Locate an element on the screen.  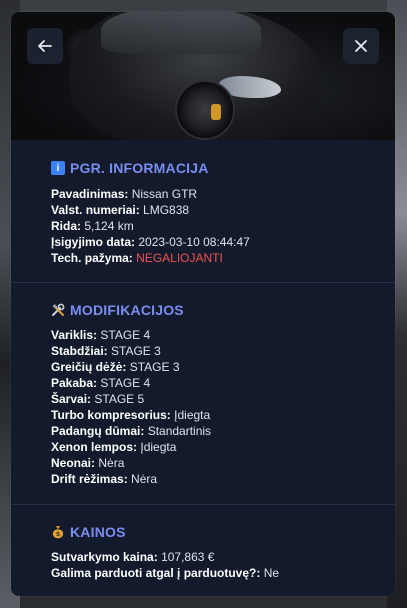
mod-row: Greičių dėžė: STAGE 3 is located at coordinates (115, 367).